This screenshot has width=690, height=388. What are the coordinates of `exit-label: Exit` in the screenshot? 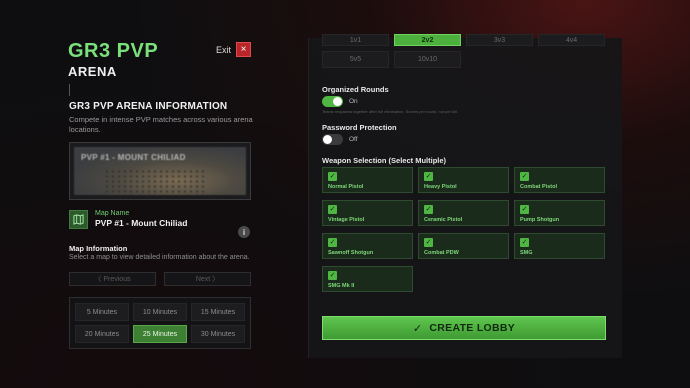 It's located at (223, 50).